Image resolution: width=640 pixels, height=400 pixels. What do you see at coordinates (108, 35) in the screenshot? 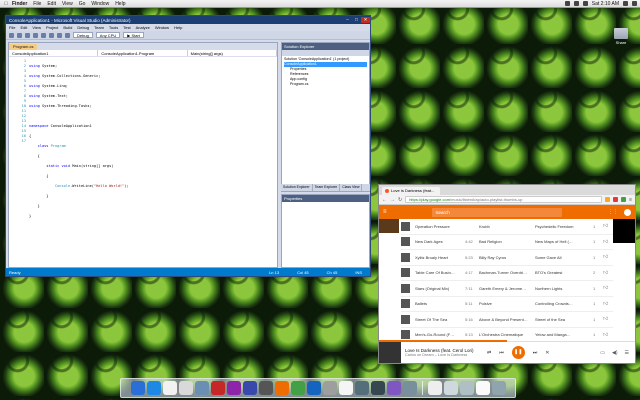
I see `platform-dropdown: Any CPU` at bounding box center [108, 35].